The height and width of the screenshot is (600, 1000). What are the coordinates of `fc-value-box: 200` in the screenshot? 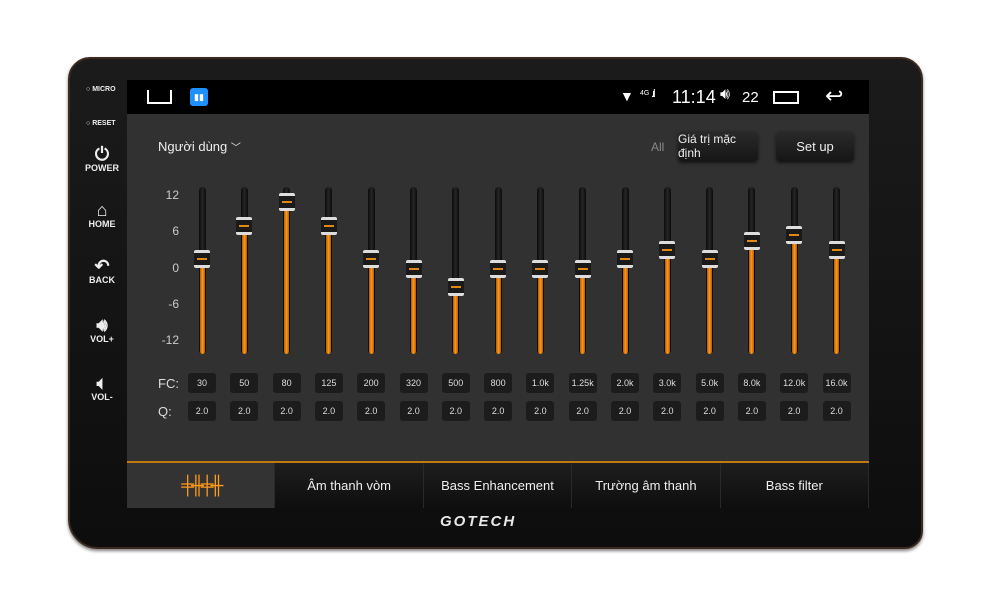 It's located at (371, 383).